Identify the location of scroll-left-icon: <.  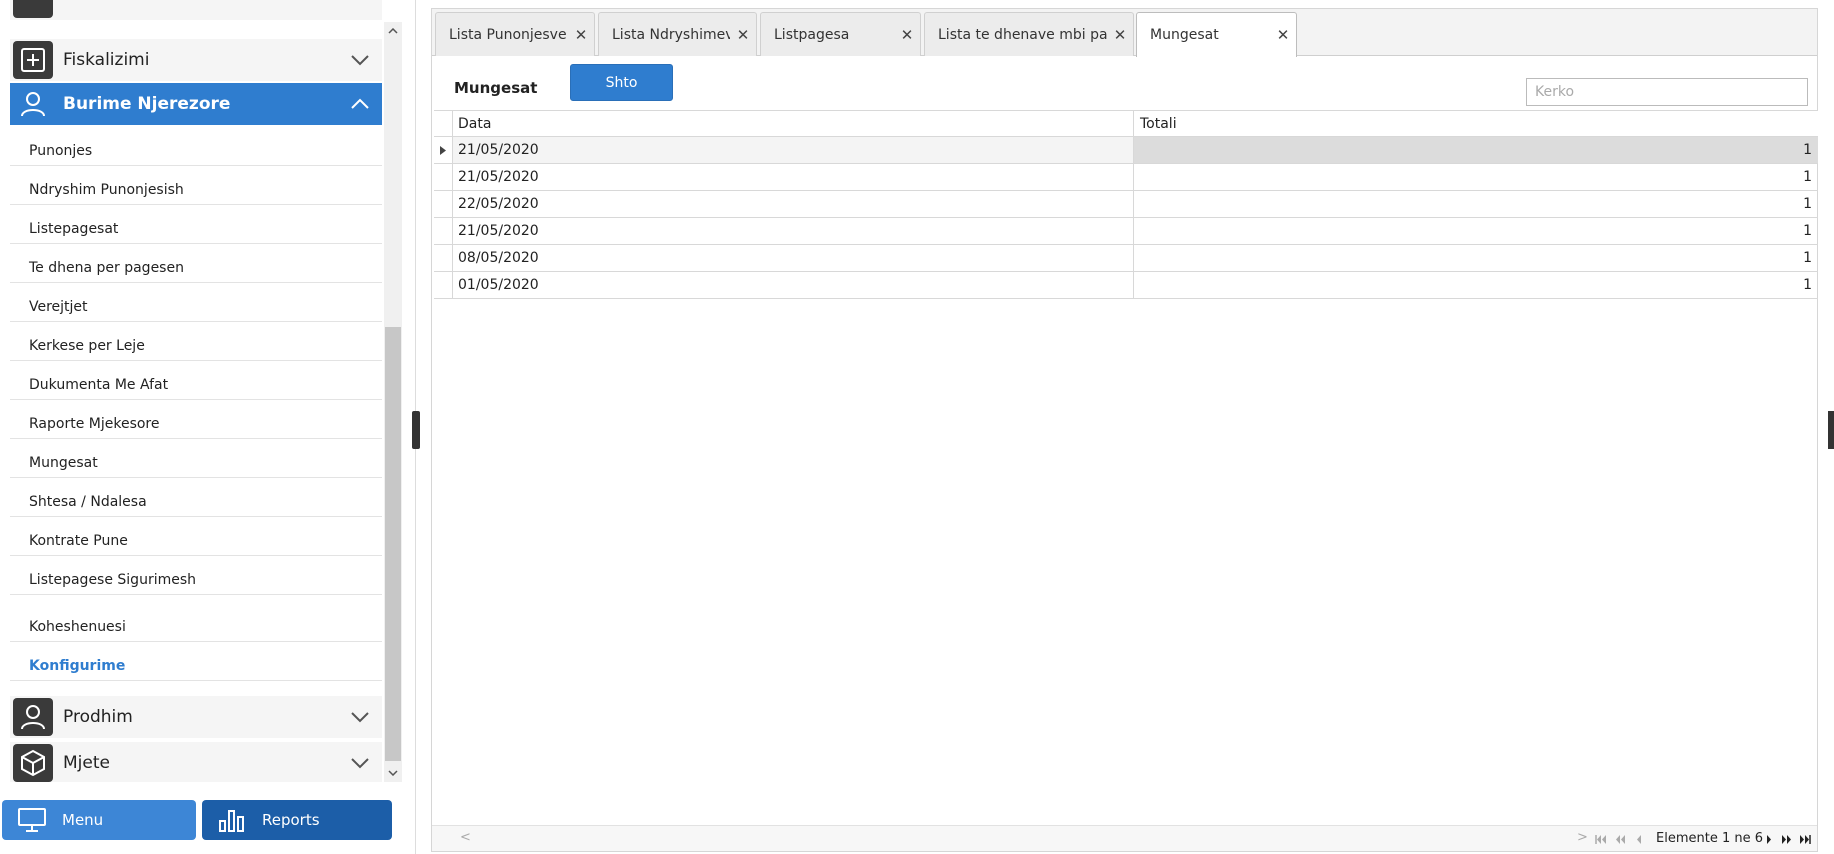
(465, 837).